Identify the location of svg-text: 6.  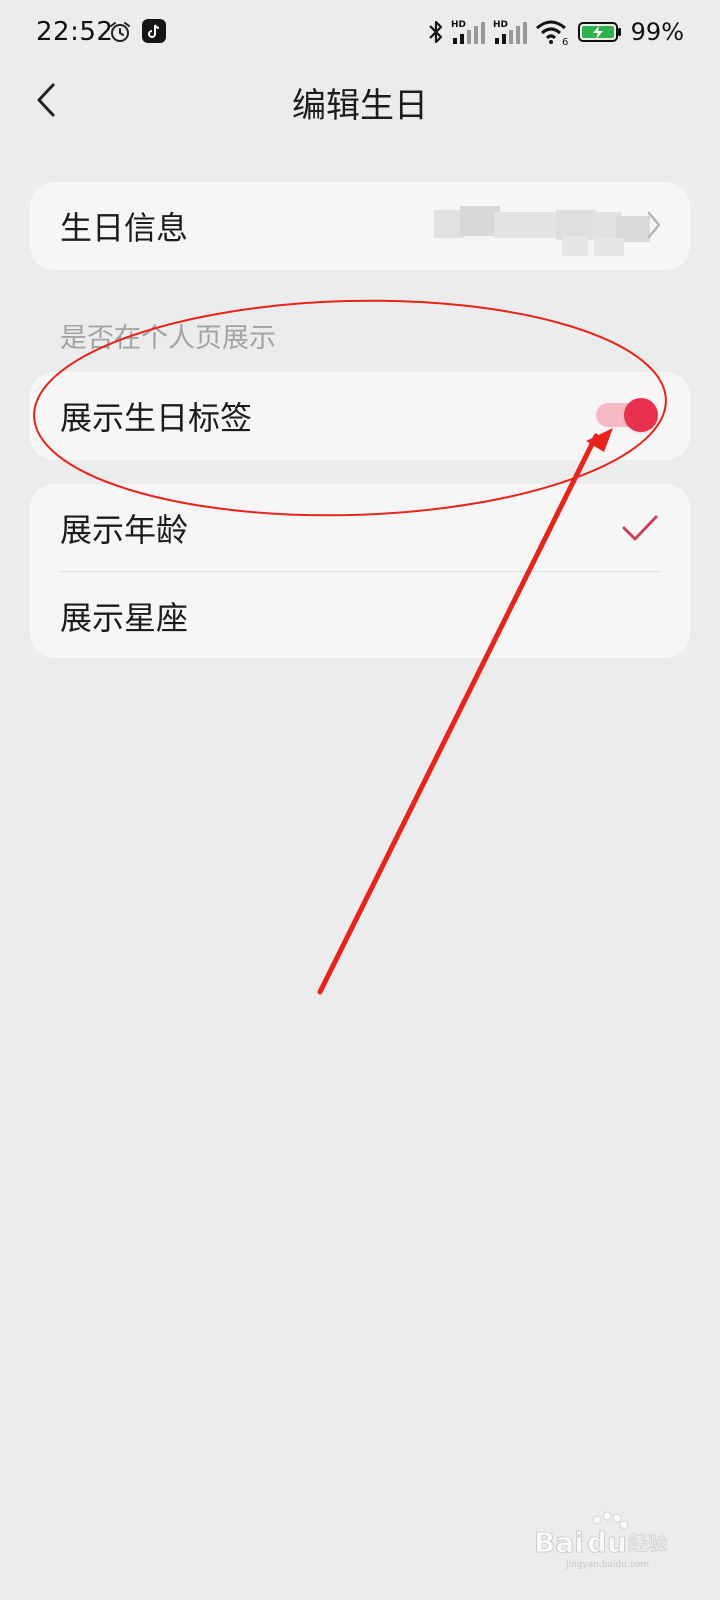
(565, 41).